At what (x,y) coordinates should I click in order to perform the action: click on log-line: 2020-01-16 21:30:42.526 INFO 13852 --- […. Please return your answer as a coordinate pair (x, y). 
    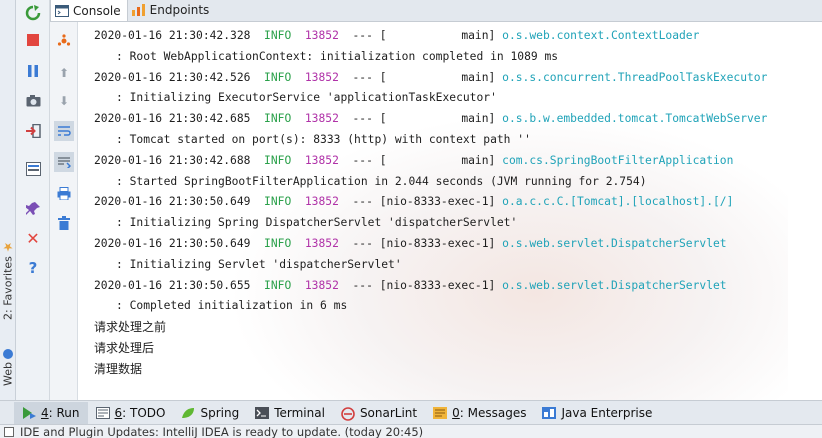
    Looking at the image, I should click on (430, 78).